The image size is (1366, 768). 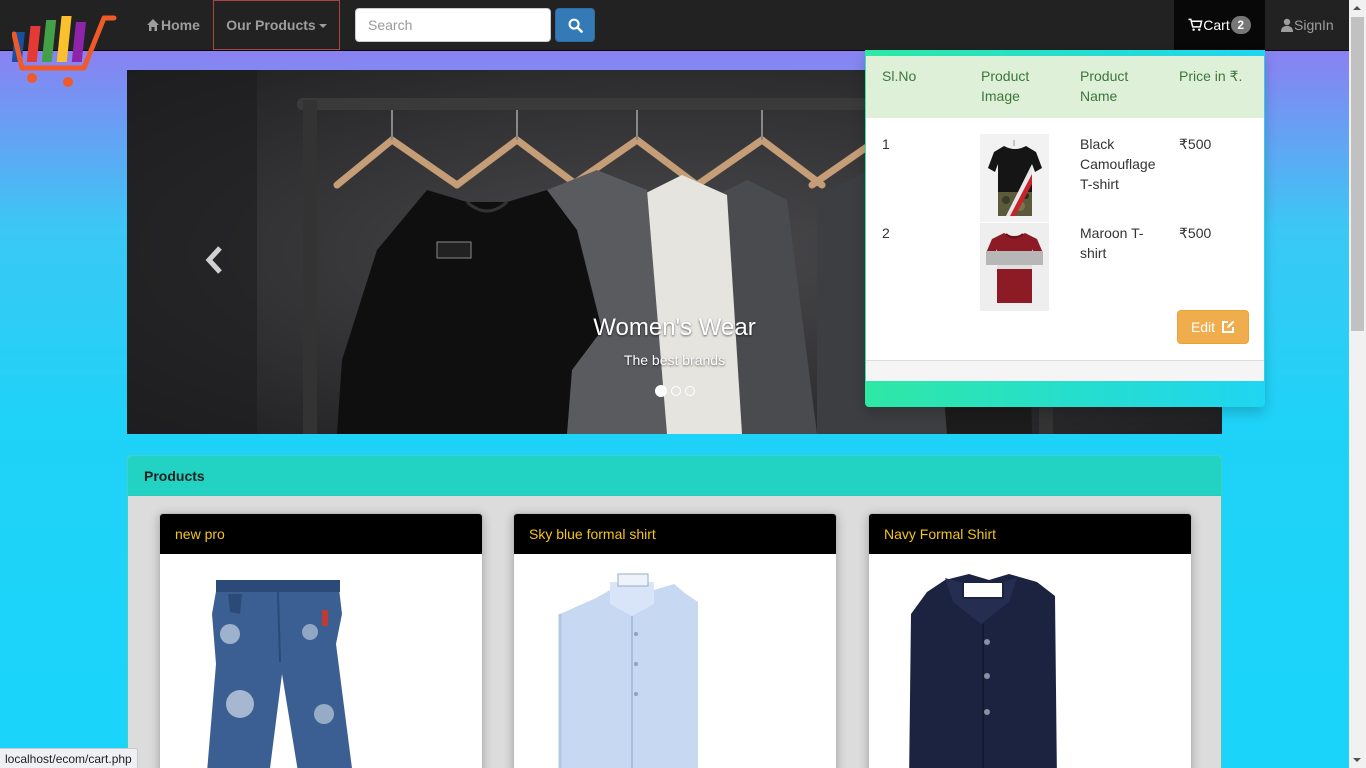 What do you see at coordinates (1030, 661) in the screenshot?
I see `navy-shirt-image` at bounding box center [1030, 661].